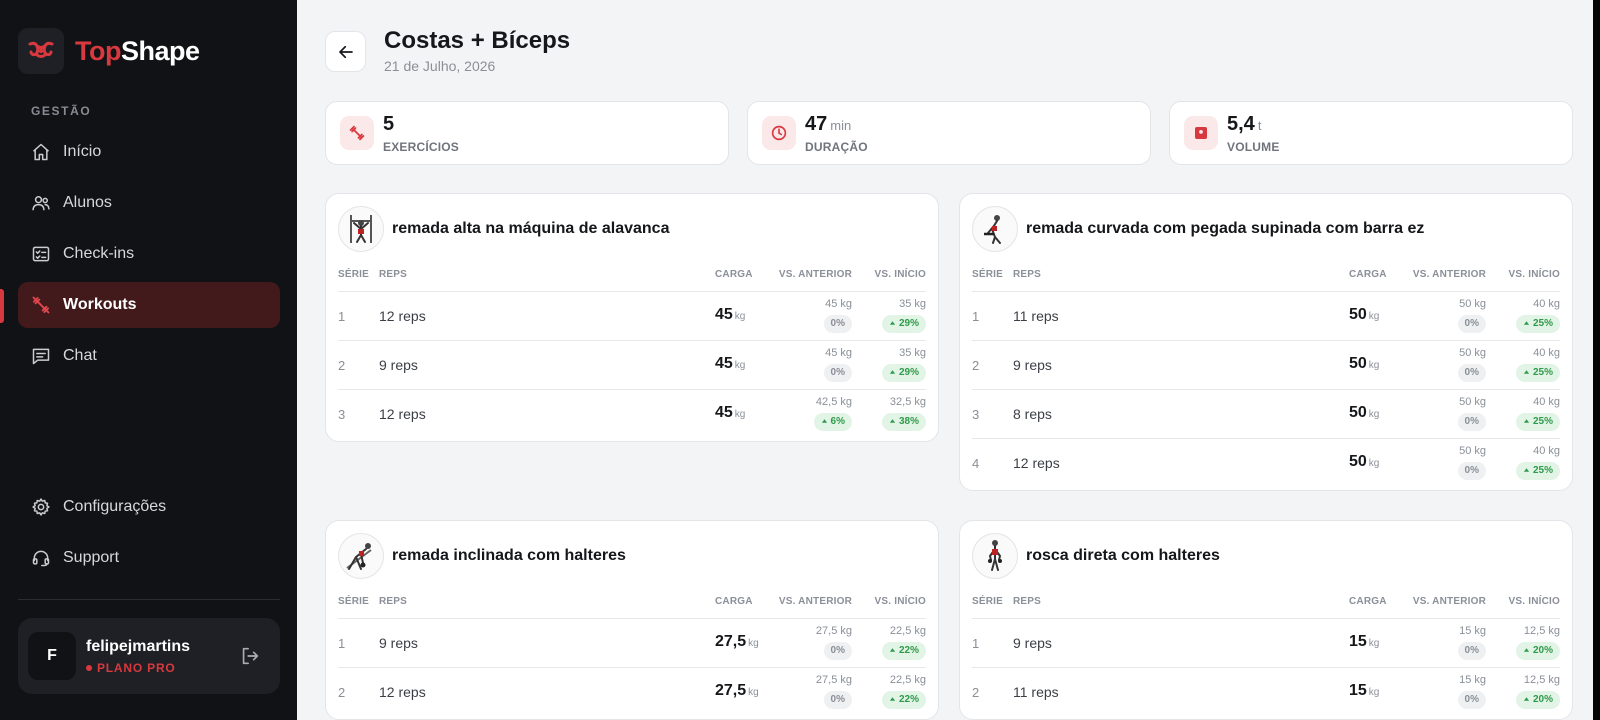 The width and height of the screenshot is (1600, 720). Describe the element at coordinates (903, 373) in the screenshot. I see `delta-badge: 29%` at that location.